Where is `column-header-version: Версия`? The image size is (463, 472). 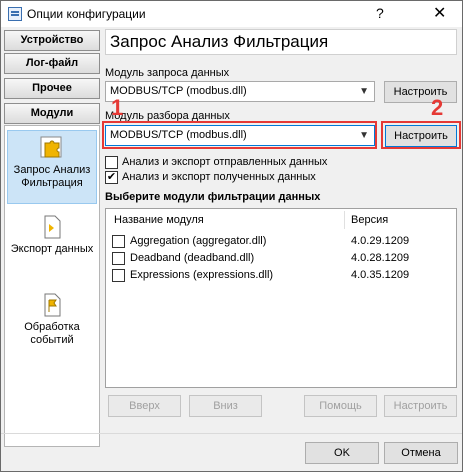
column-header-version: Версия is located at coordinates (369, 220).